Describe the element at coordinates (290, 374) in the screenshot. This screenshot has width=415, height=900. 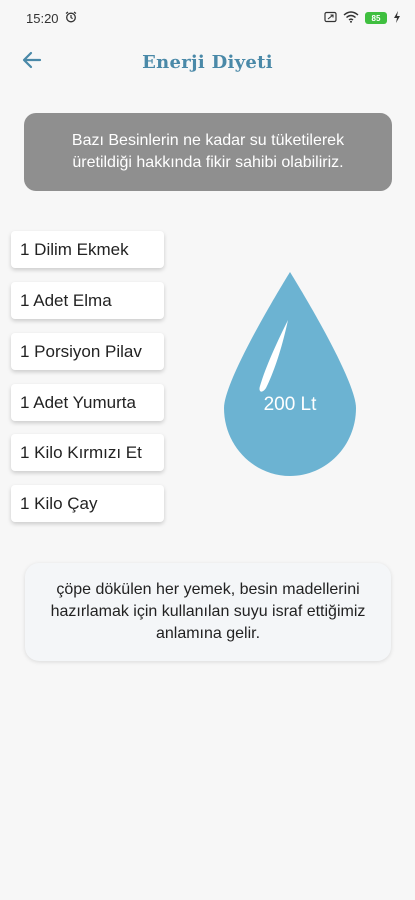
I see `water-drop-icon` at that location.